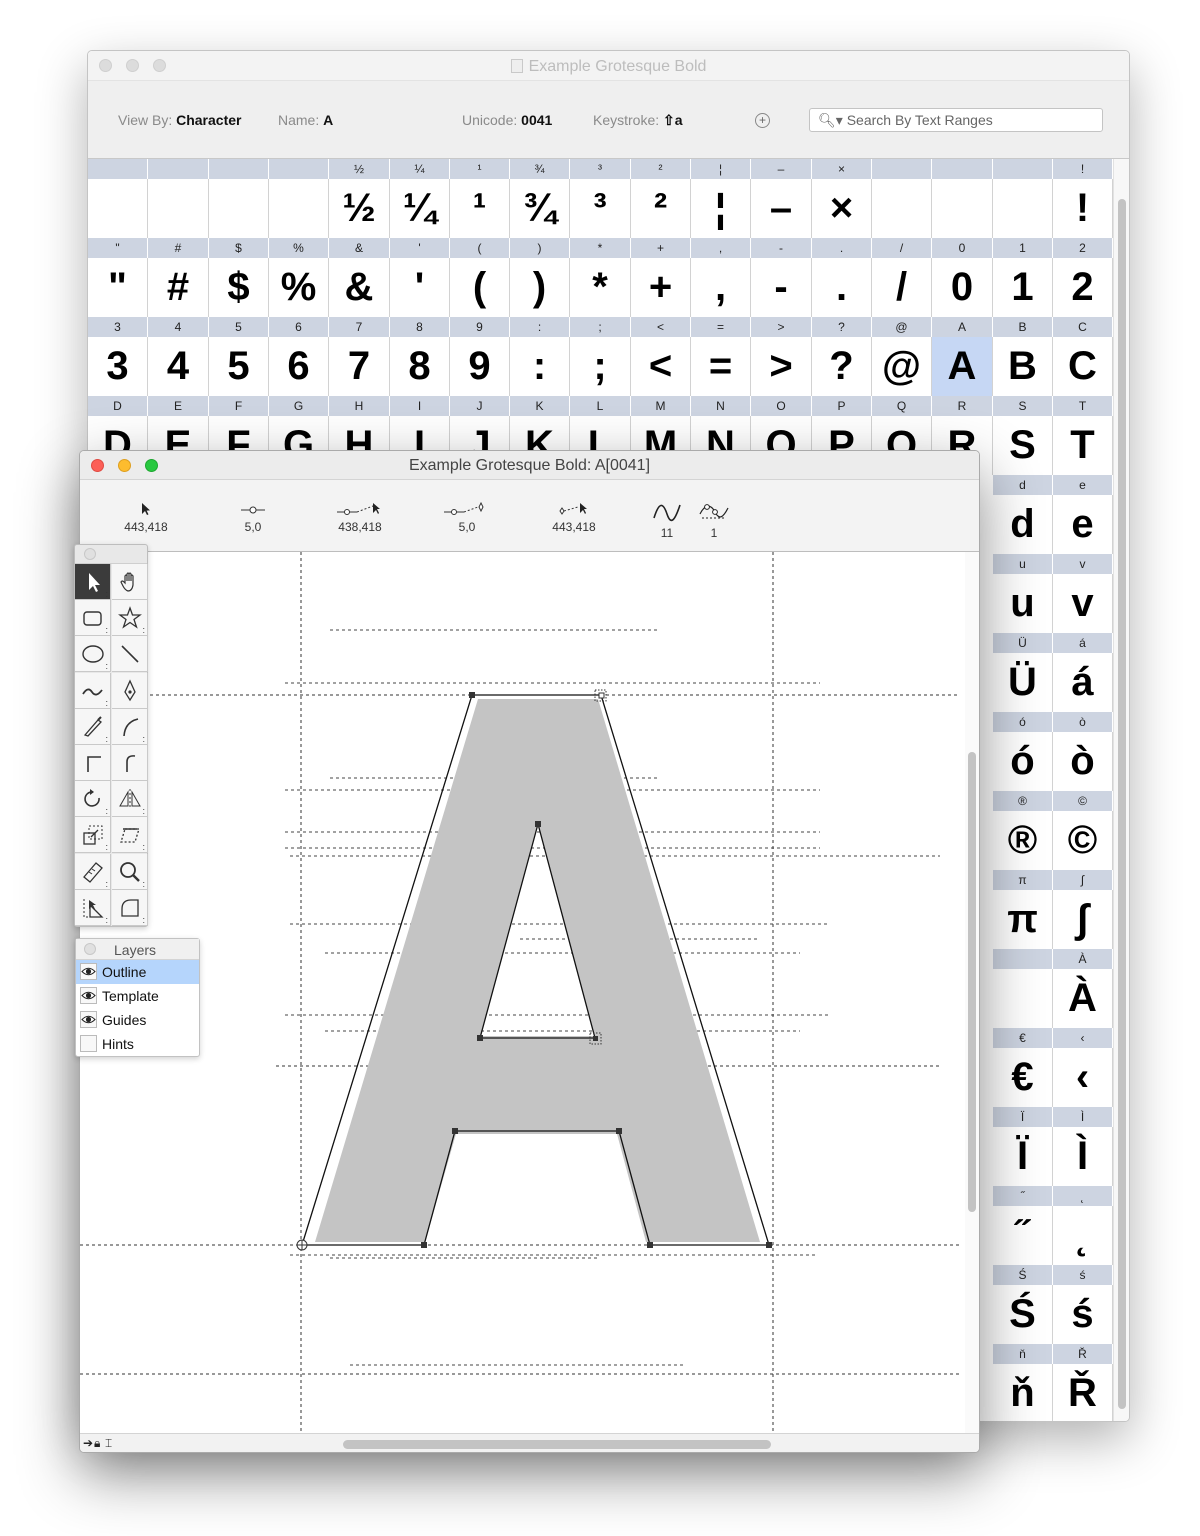 The width and height of the screenshot is (1200, 1536). Describe the element at coordinates (1023, 366) in the screenshot. I see `glyph-cell: B` at that location.